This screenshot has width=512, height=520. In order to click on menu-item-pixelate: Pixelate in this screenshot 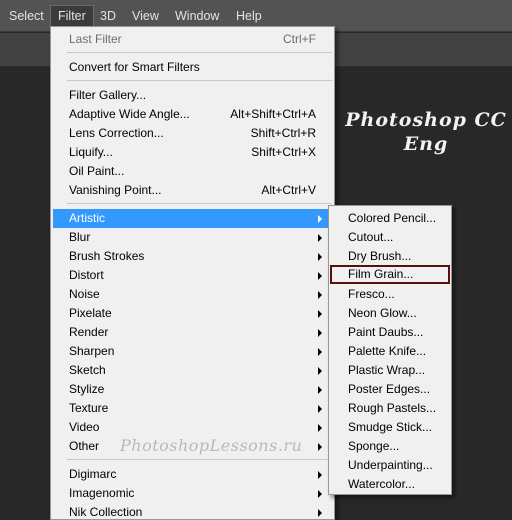, I will do `click(192, 313)`.